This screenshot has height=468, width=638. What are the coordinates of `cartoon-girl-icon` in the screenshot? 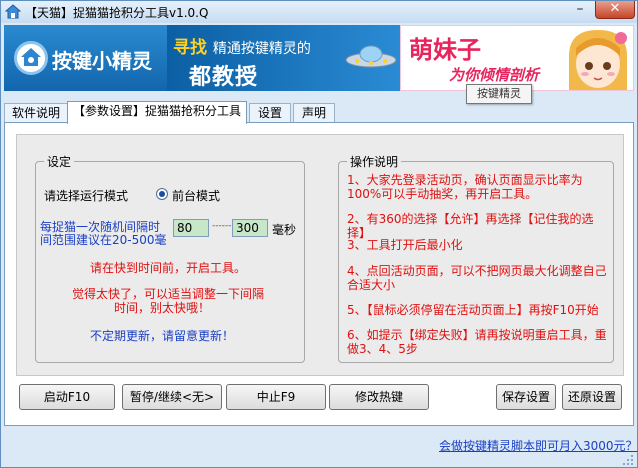 It's located at (598, 60).